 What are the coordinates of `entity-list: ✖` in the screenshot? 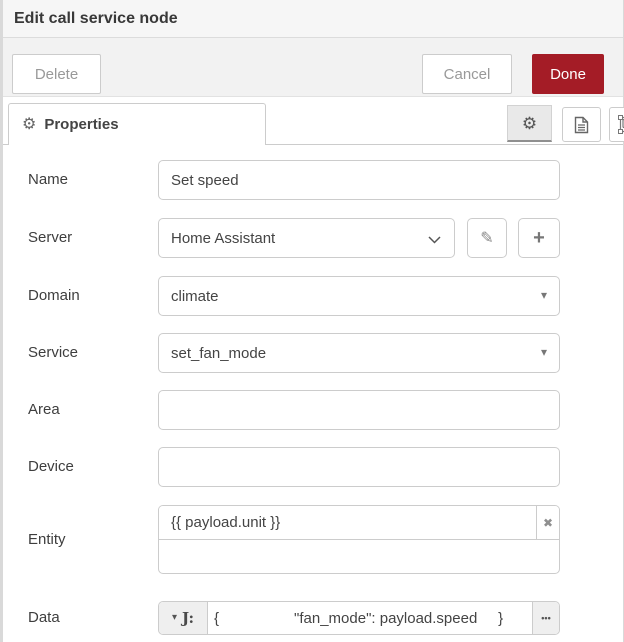 It's located at (359, 539).